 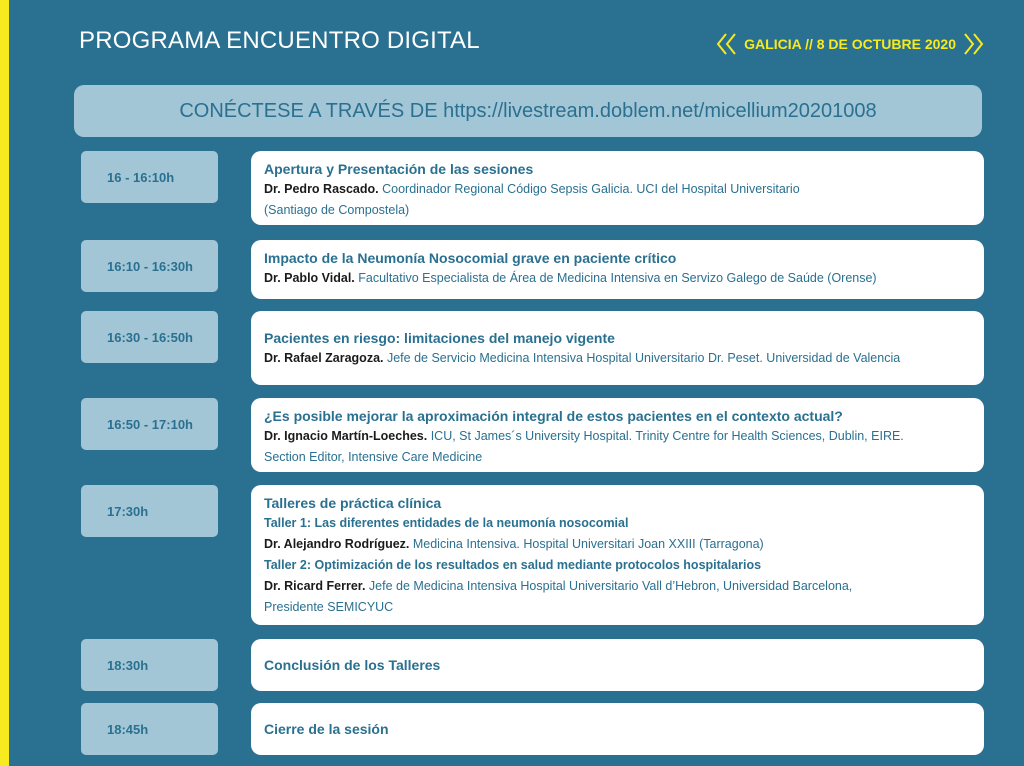 I want to click on session-title: Apertura y Presentación de las sesiones, so click(x=399, y=169).